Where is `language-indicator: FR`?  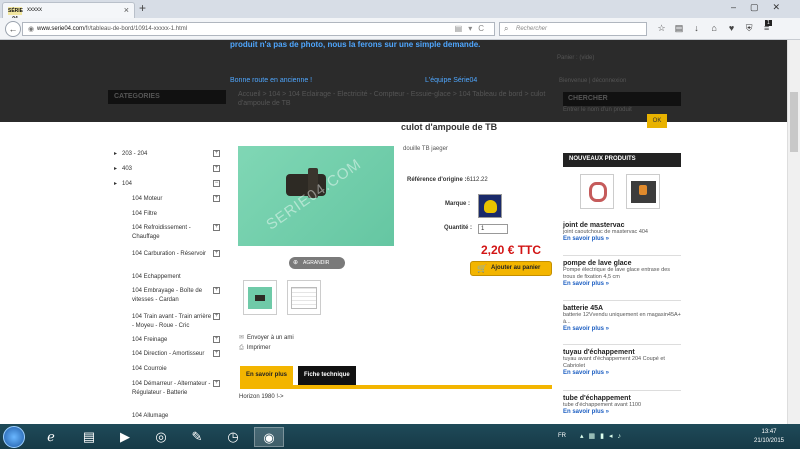
language-indicator: FR is located at coordinates (562, 436).